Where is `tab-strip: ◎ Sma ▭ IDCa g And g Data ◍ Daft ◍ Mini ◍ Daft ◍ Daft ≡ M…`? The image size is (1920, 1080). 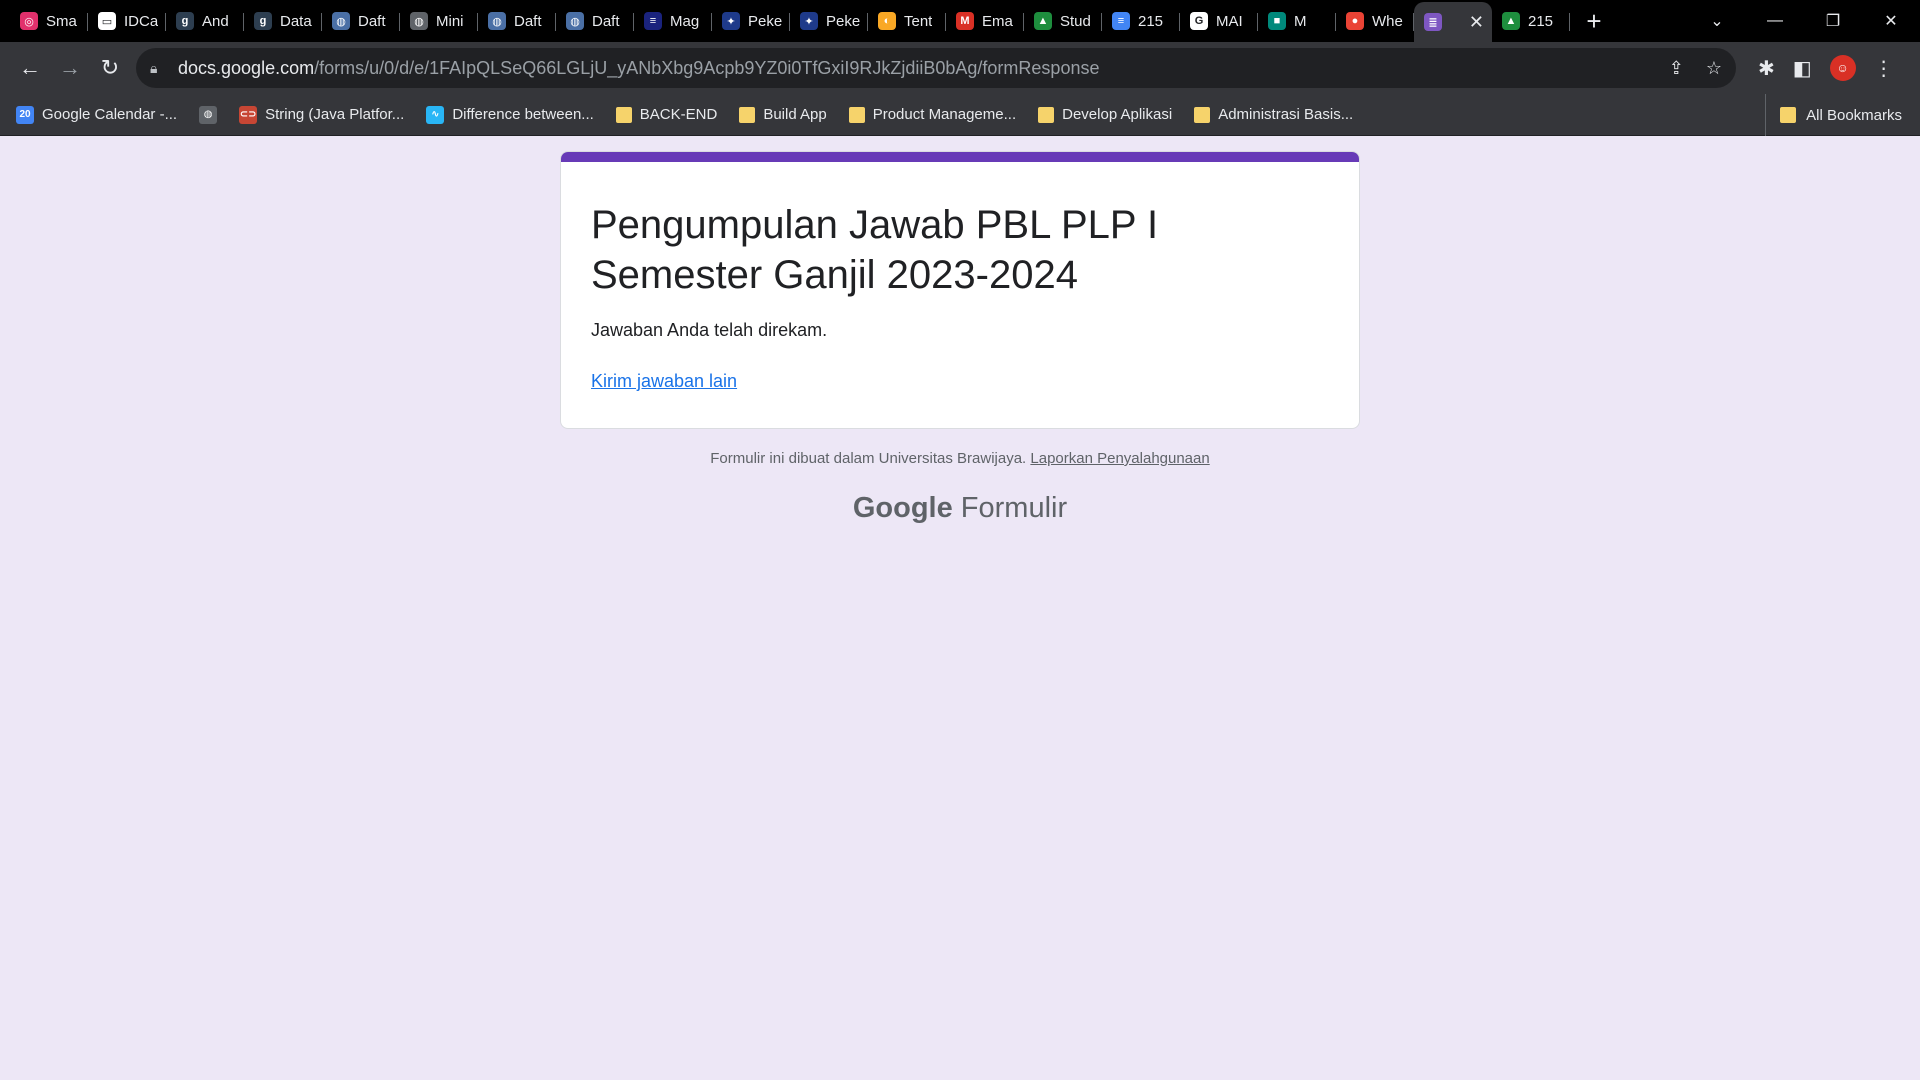
tab-strip: ◎ Sma ▭ IDCa g And g Data ◍ Daft ◍ Mini ◍ Daft ◍ Daft ≡ M… is located at coordinates (960, 21).